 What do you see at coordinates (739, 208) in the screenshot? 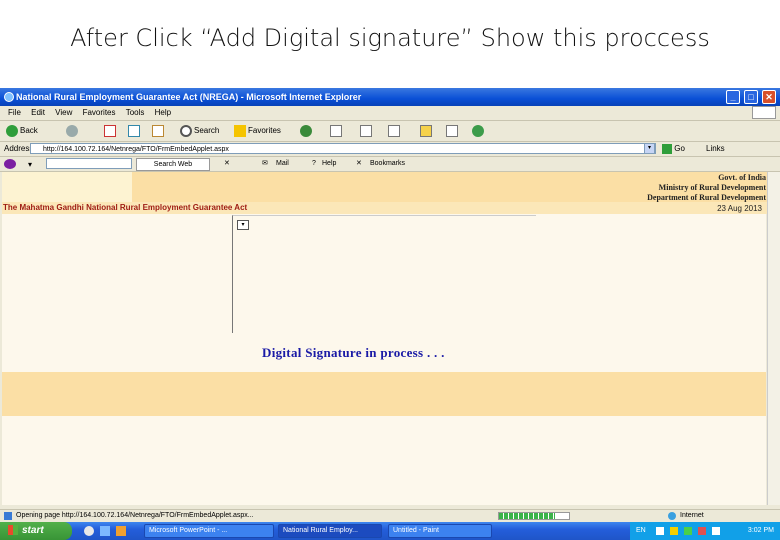
I see `page-date: 23 Aug 2013` at bounding box center [739, 208].